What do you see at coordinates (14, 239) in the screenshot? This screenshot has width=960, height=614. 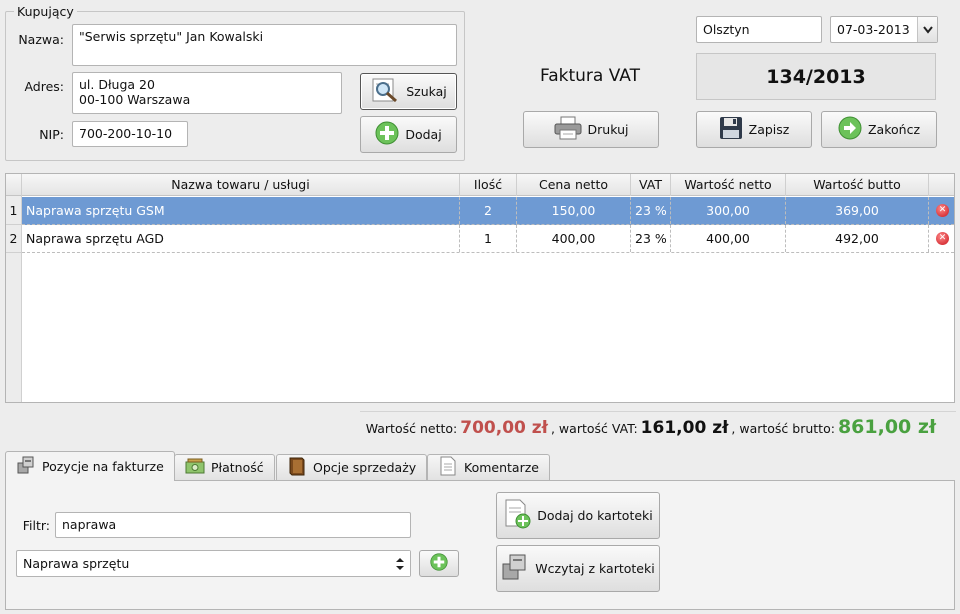 I see `row-number: 2` at bounding box center [14, 239].